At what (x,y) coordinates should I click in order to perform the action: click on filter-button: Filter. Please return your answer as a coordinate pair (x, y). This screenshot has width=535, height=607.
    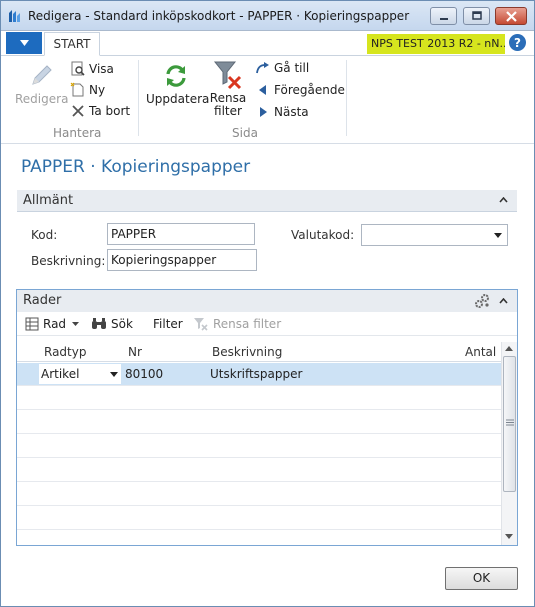
    Looking at the image, I should click on (168, 324).